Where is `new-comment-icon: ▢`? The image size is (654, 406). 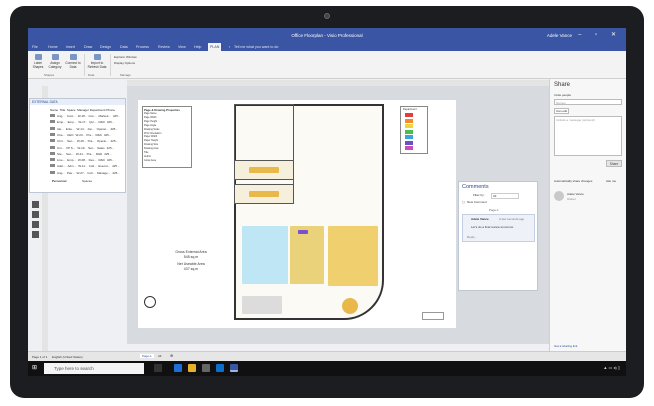 new-comment-icon: ▢ is located at coordinates (463, 202).